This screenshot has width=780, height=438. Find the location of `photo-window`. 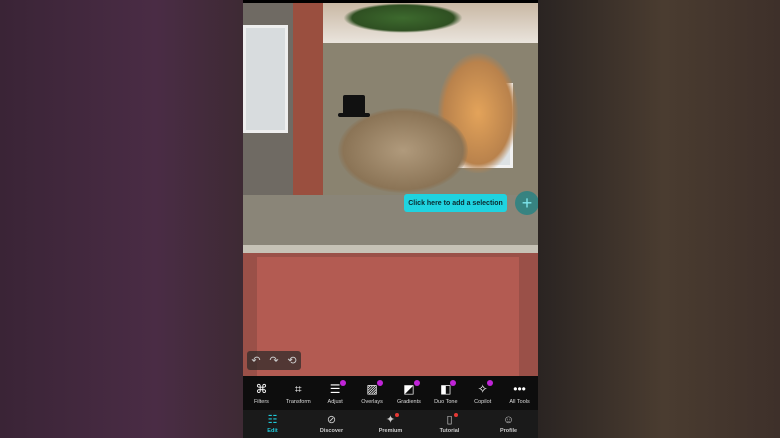

photo-window is located at coordinates (265, 79).